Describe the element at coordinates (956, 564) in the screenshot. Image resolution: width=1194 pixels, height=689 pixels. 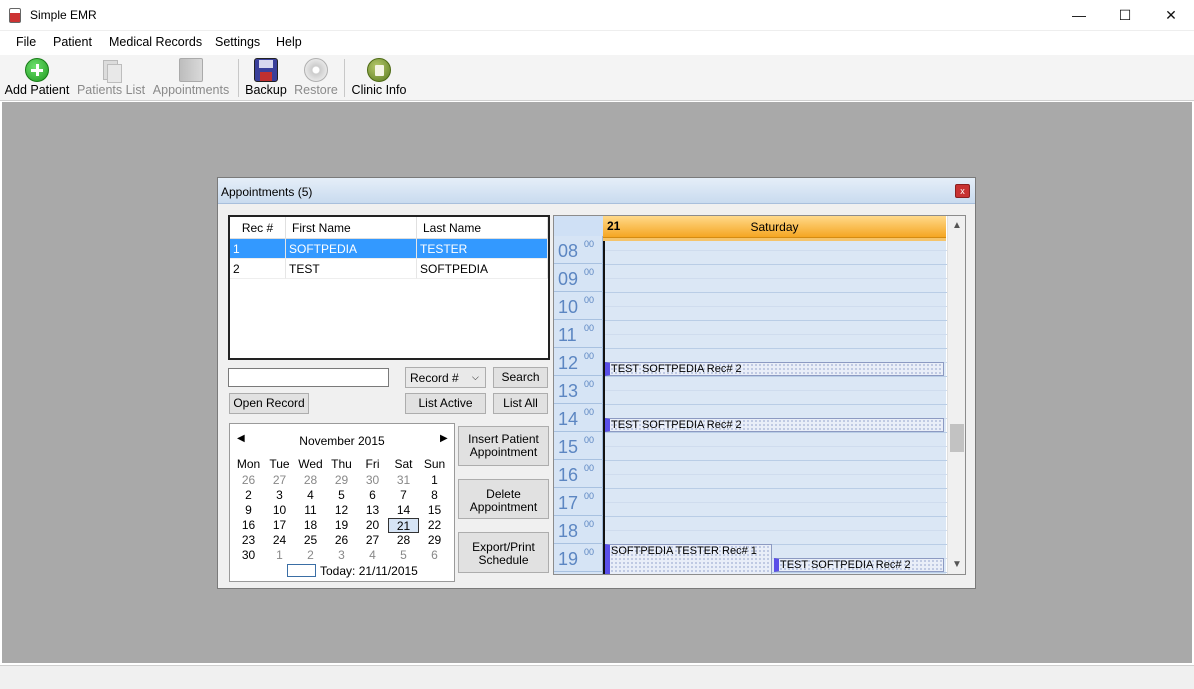
I see `scroll-down-icon: ▼` at that location.